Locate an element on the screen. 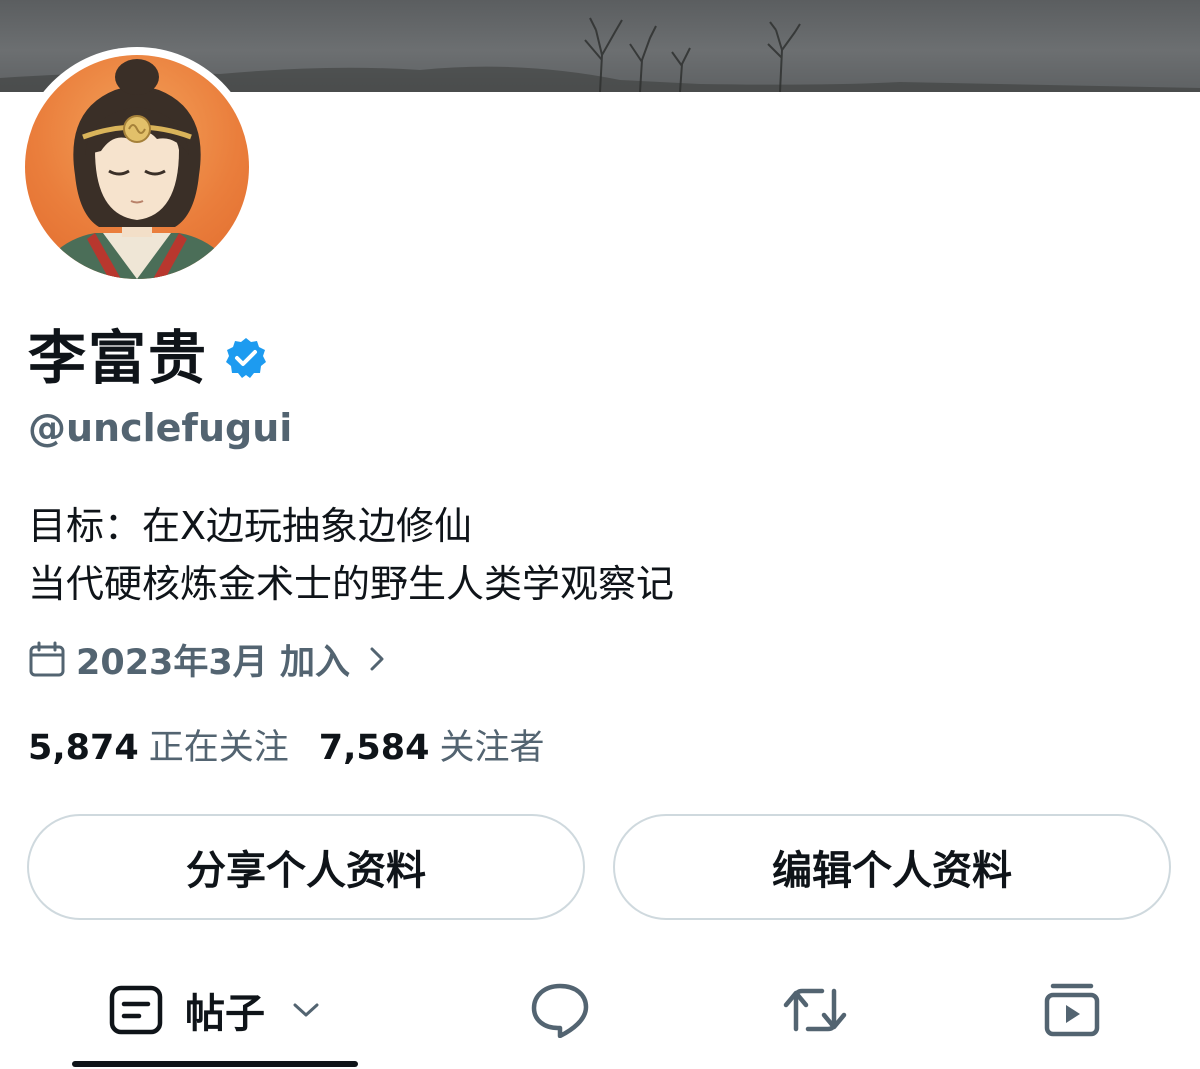 The height and width of the screenshot is (1069, 1200). repost-icon is located at coordinates (815, 1010).